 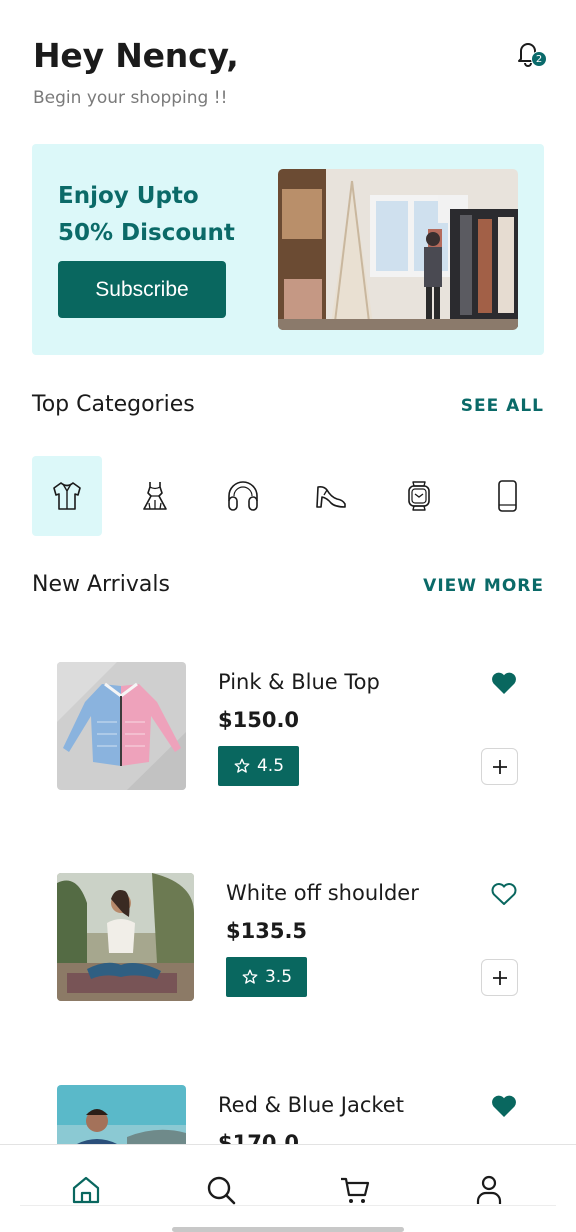 What do you see at coordinates (267, 931) in the screenshot?
I see `product-price: $135.5` at bounding box center [267, 931].